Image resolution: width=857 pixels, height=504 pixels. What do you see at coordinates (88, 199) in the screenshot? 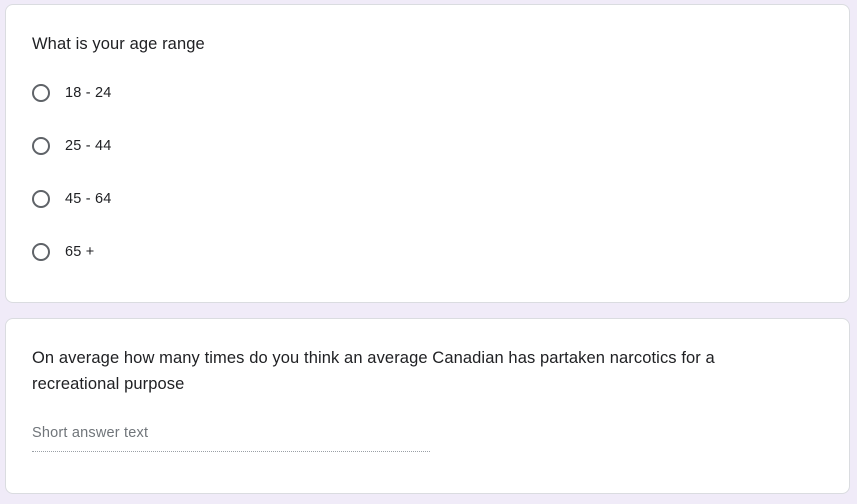
I see `radio-option-label: 45 - 64` at bounding box center [88, 199].